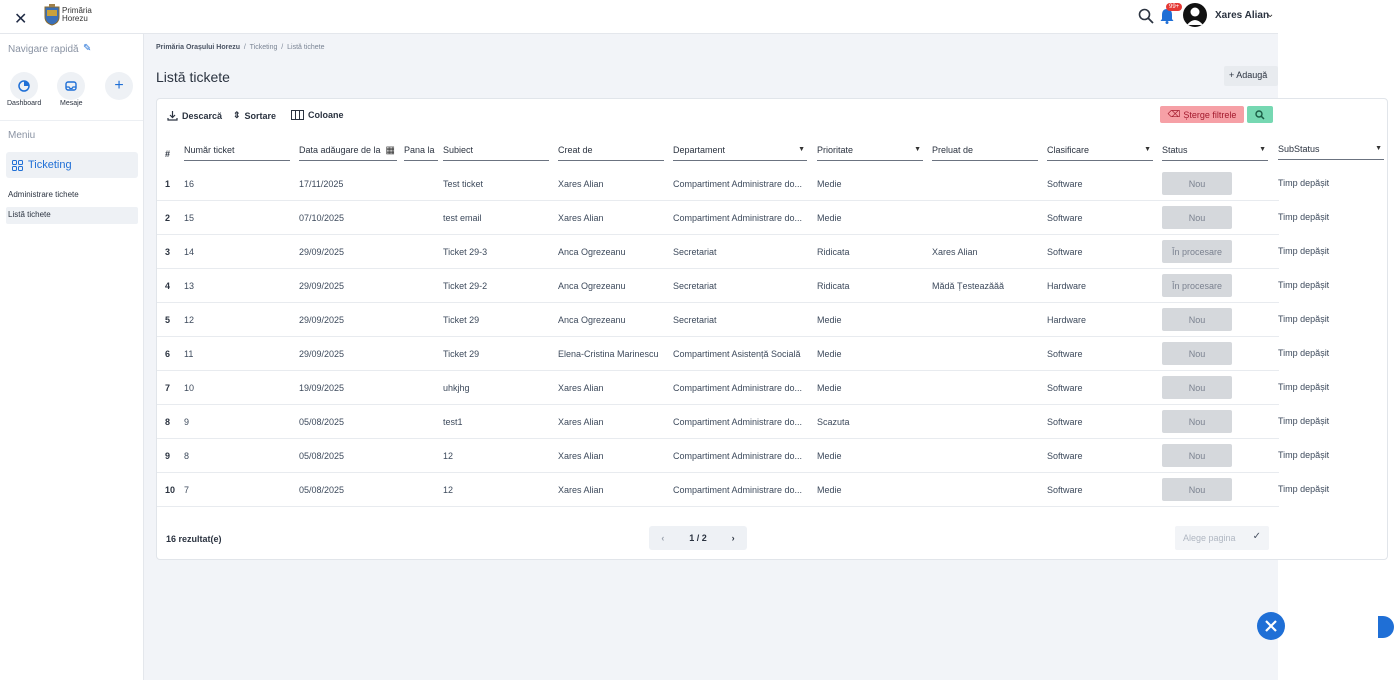 The width and height of the screenshot is (1400, 680). What do you see at coordinates (421, 153) in the screenshot?
I see `filter-date-to: Pana la` at bounding box center [421, 153].